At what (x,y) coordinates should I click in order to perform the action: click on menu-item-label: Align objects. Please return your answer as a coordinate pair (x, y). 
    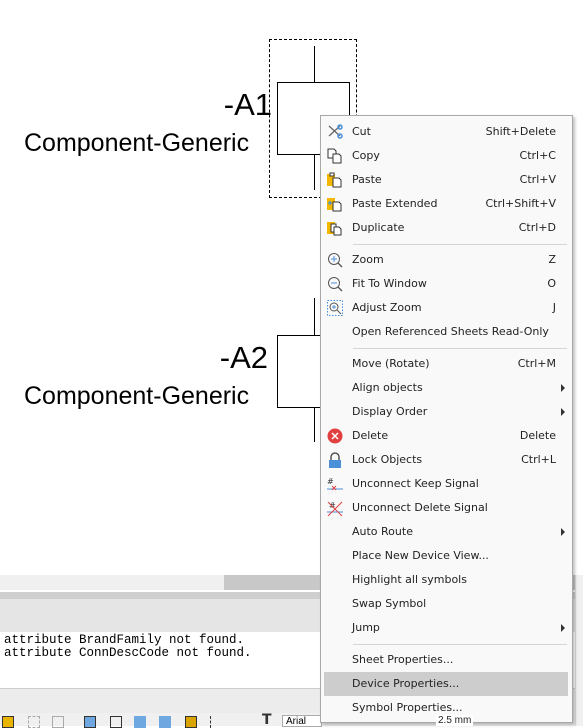
    Looking at the image, I should click on (387, 387).